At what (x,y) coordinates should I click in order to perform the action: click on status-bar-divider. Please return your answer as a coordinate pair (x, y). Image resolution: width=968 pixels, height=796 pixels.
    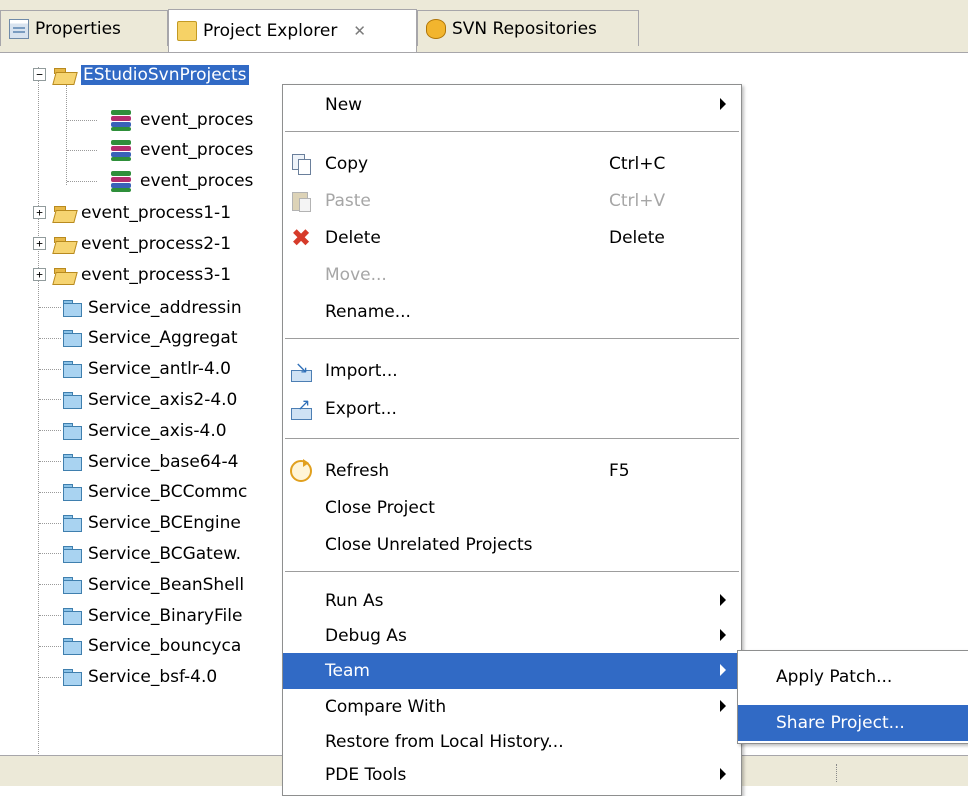
    Looking at the image, I should click on (836, 773).